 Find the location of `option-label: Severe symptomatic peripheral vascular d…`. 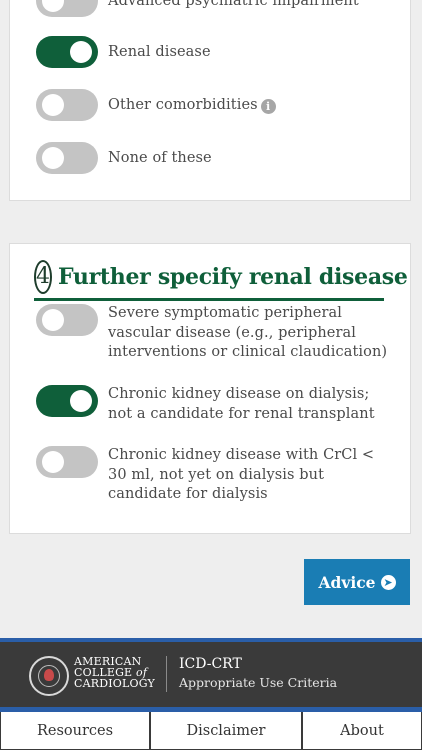

option-label: Severe symptomatic peripheral vascular d… is located at coordinates (248, 332).